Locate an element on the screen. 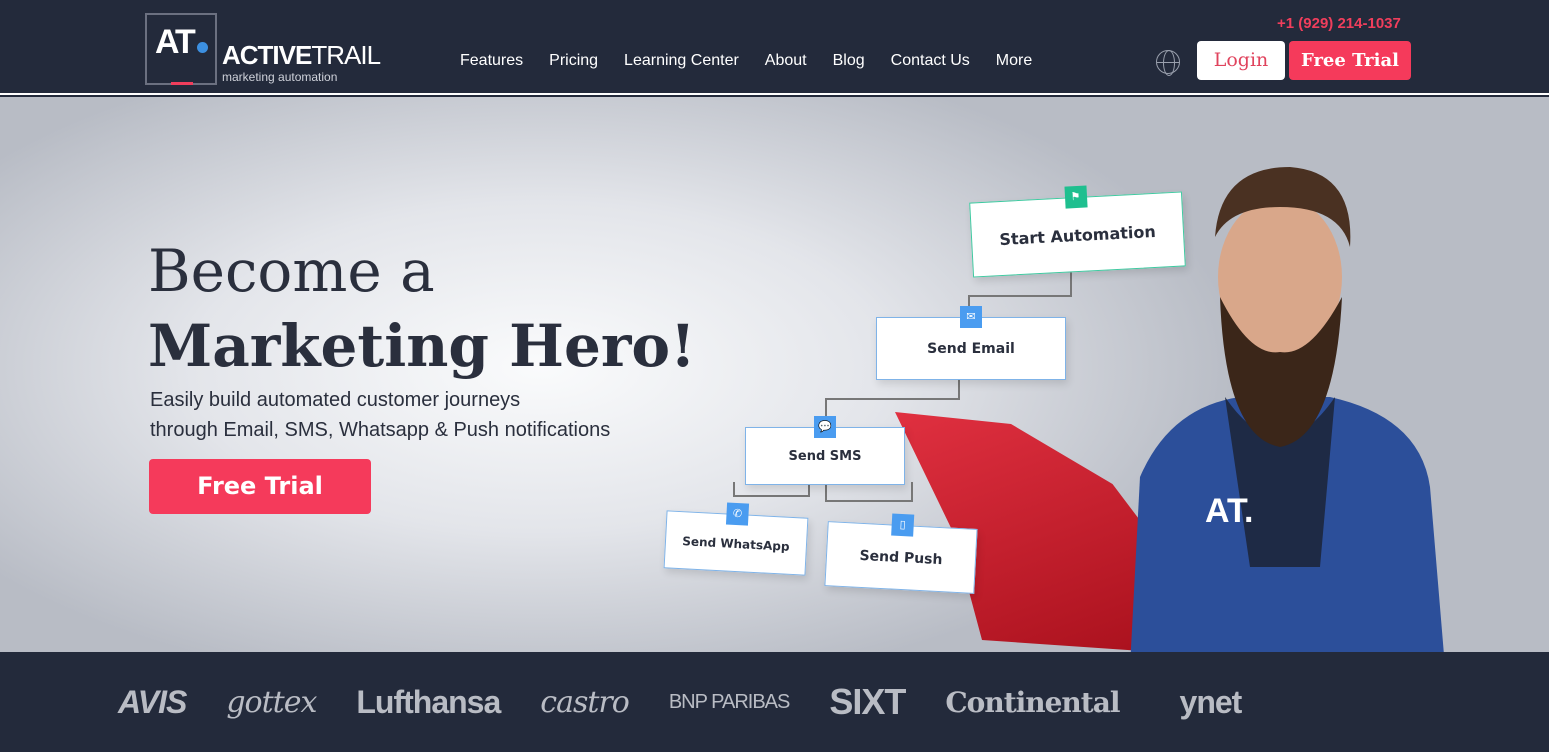 The width and height of the screenshot is (1549, 752). node-label: Send WhatsApp is located at coordinates (735, 544).